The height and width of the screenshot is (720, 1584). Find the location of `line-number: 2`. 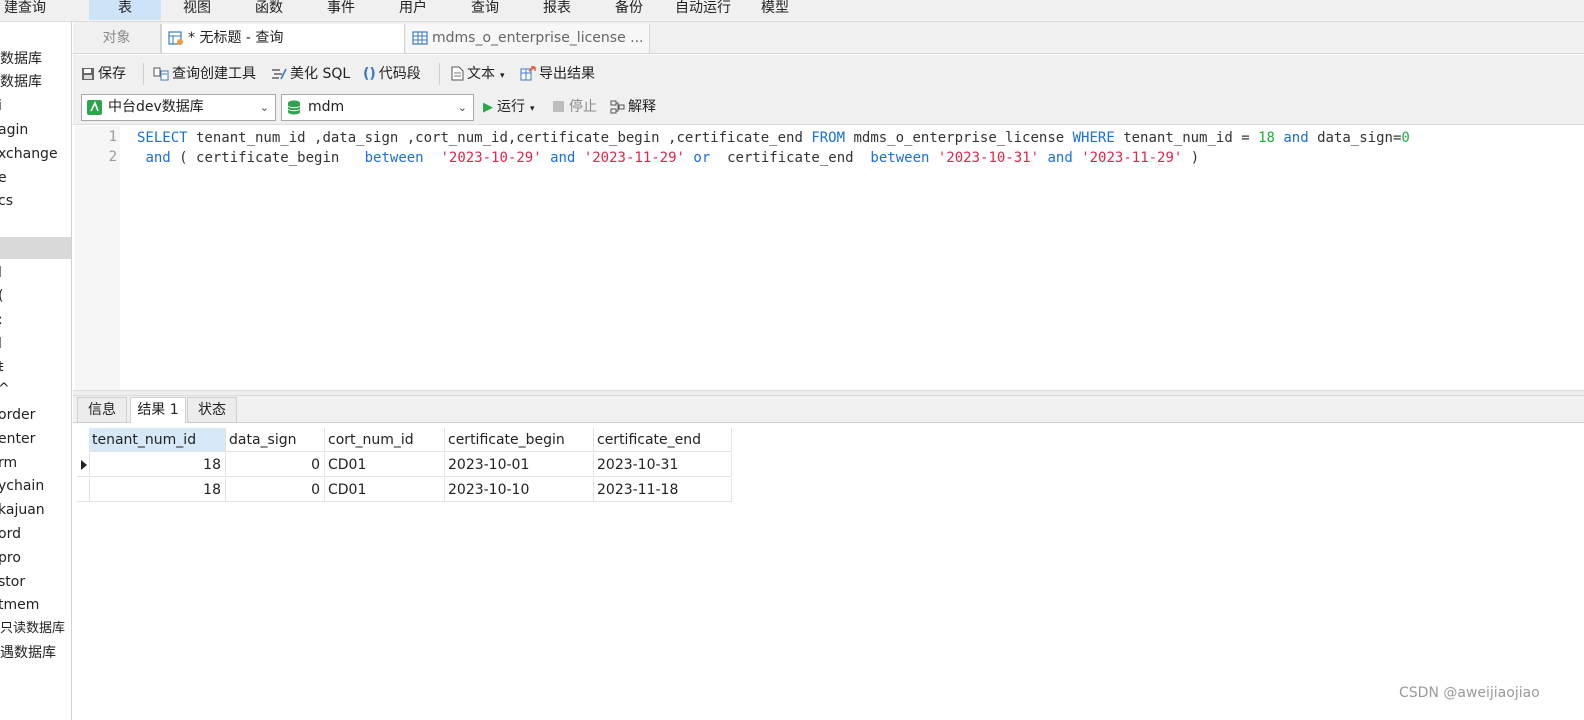

line-number: 2 is located at coordinates (112, 157).